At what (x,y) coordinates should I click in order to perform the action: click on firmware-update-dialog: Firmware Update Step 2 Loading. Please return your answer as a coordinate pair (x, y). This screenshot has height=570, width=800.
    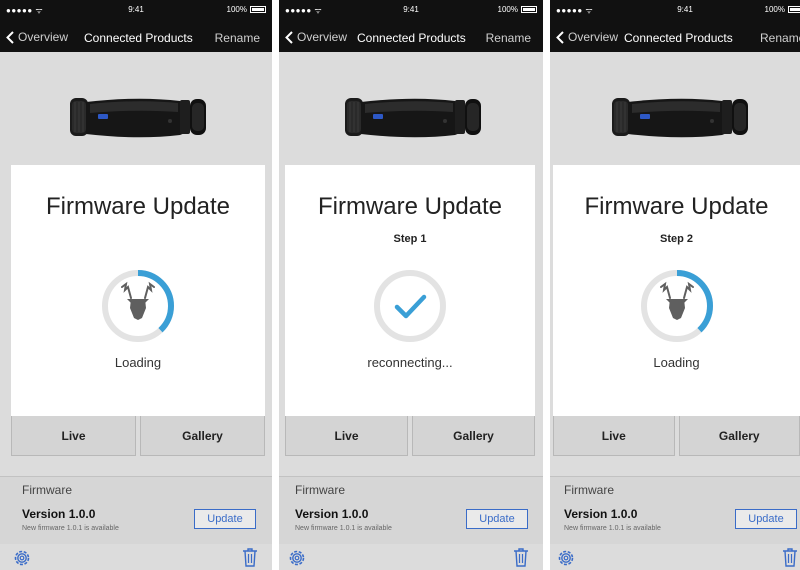
    Looking at the image, I should click on (676, 290).